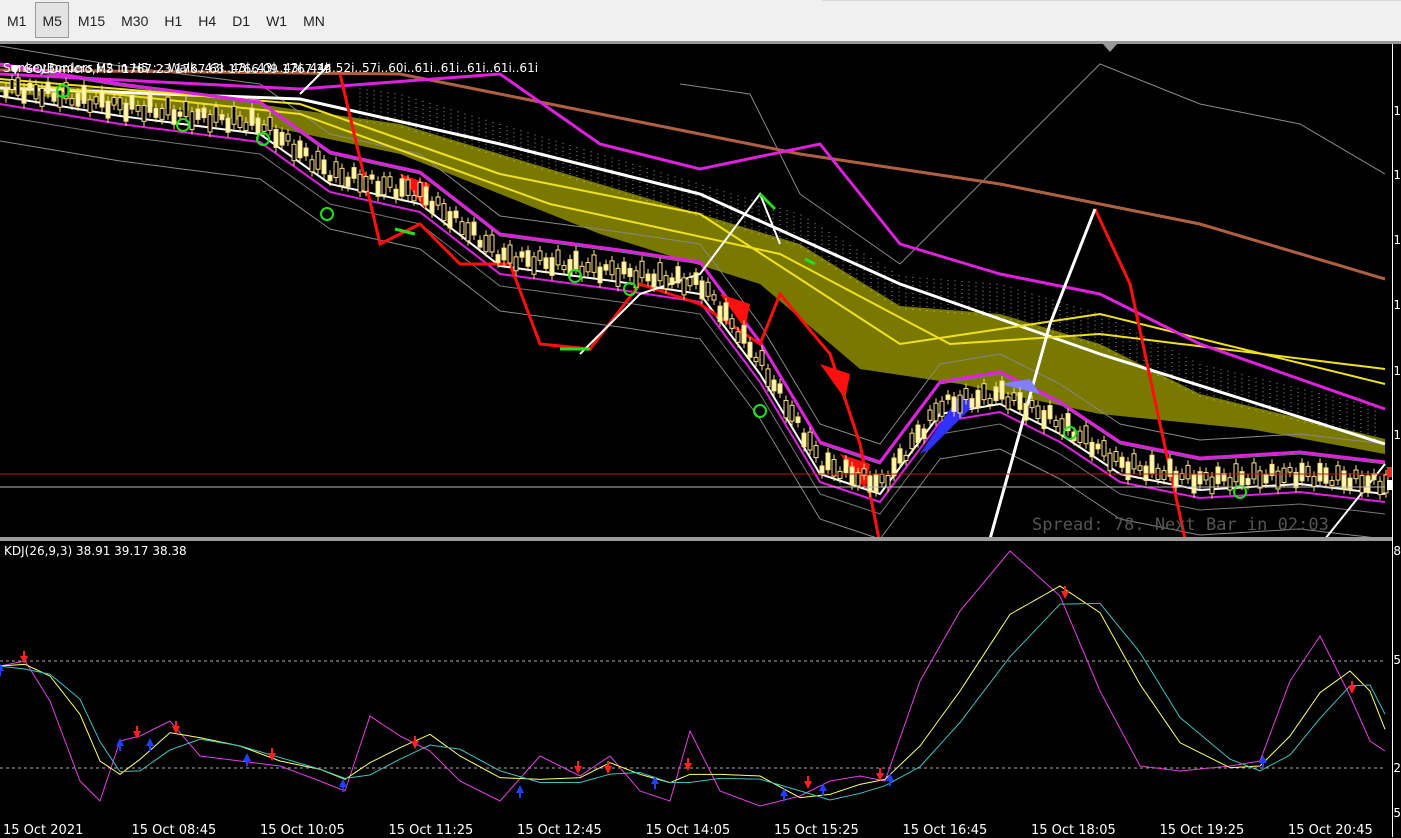 This screenshot has height=838, width=1401. Describe the element at coordinates (134, 20) in the screenshot. I see `timeframe-m30-button: M30` at that location.